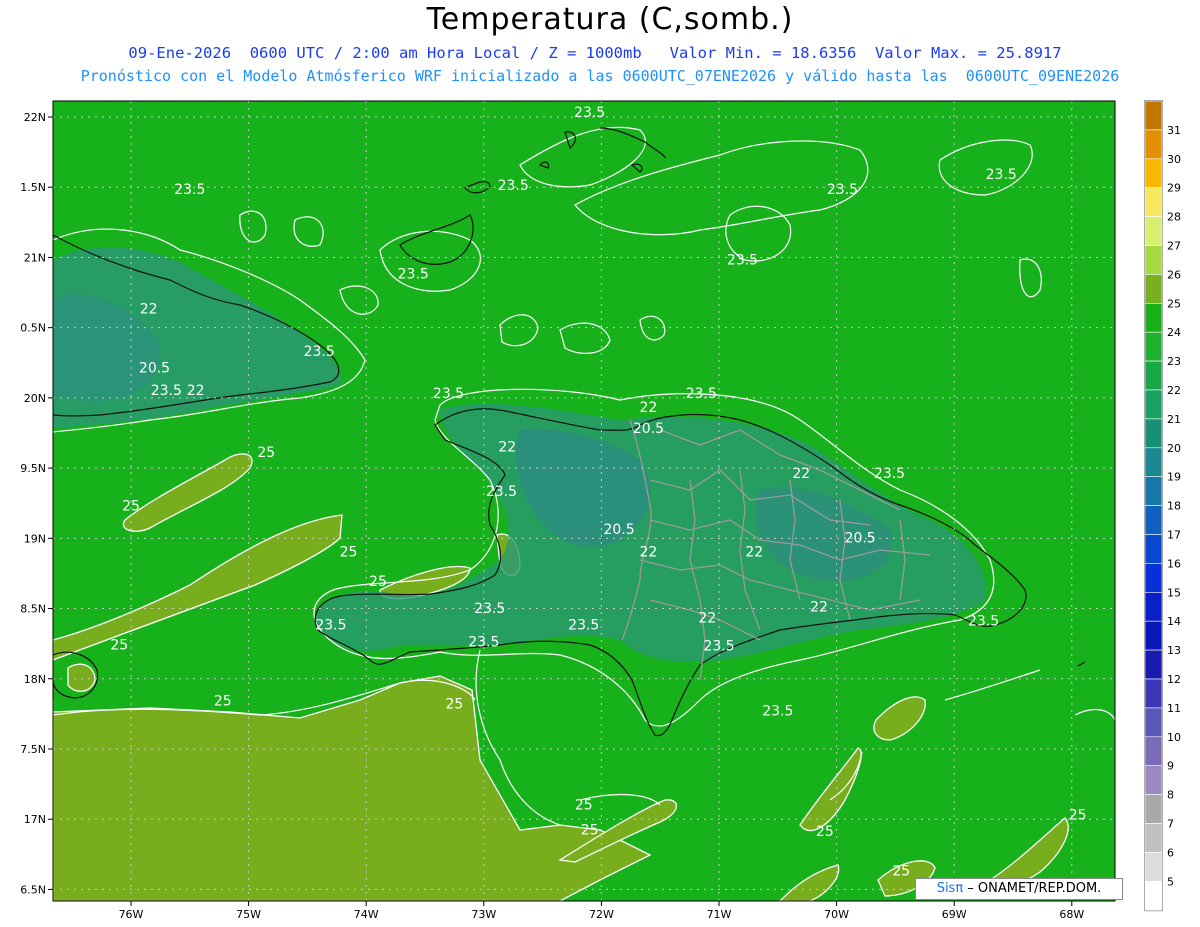 This screenshot has height=927, width=1200. Describe the element at coordinates (33, 749) in the screenshot. I see `lat-tick-label: 7.5N` at that location.